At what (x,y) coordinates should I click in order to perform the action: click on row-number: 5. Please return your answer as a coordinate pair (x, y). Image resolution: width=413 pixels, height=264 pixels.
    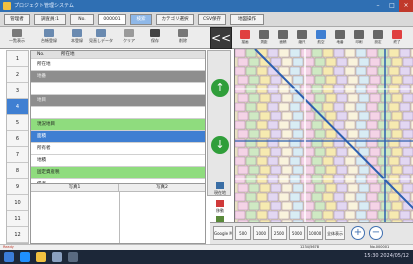
    Looking at the image, I should click on (17, 123).